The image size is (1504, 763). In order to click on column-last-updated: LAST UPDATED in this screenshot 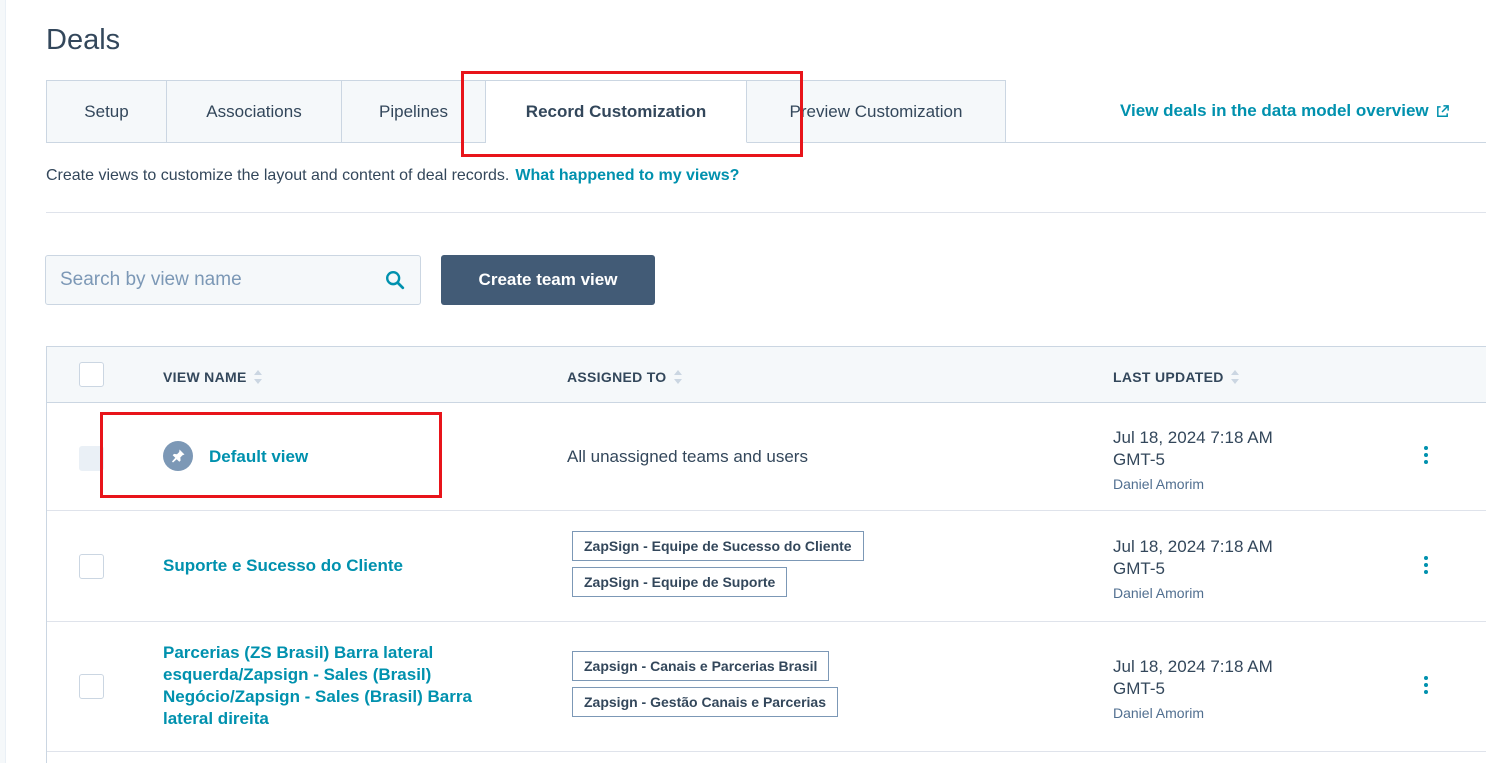, I will do `click(1176, 377)`.